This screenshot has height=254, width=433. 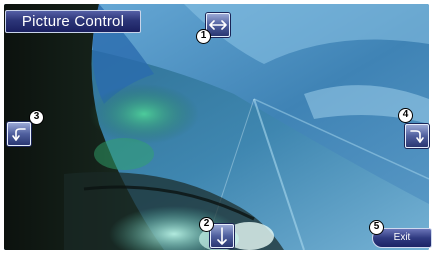 What do you see at coordinates (36, 117) in the screenshot?
I see `callout-badge-3: 3` at bounding box center [36, 117].